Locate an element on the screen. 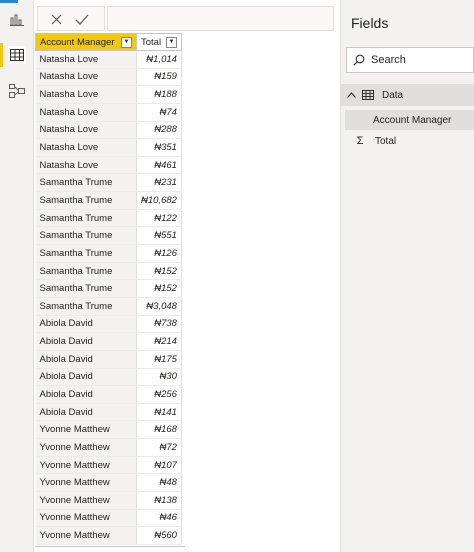 The width and height of the screenshot is (474, 552). cell-total: ₦10,682 is located at coordinates (159, 200).